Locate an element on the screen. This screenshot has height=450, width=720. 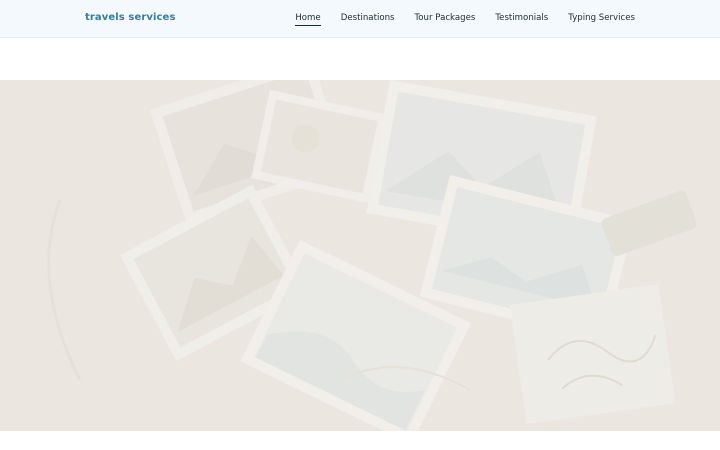
nav-typing-services: Typing Services is located at coordinates (601, 19).